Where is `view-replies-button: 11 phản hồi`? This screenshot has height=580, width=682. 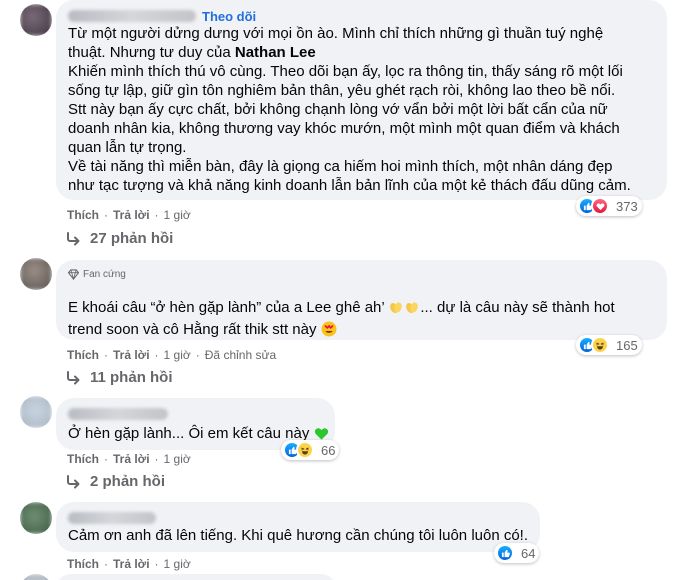 view-replies-button: 11 phản hồi is located at coordinates (119, 377).